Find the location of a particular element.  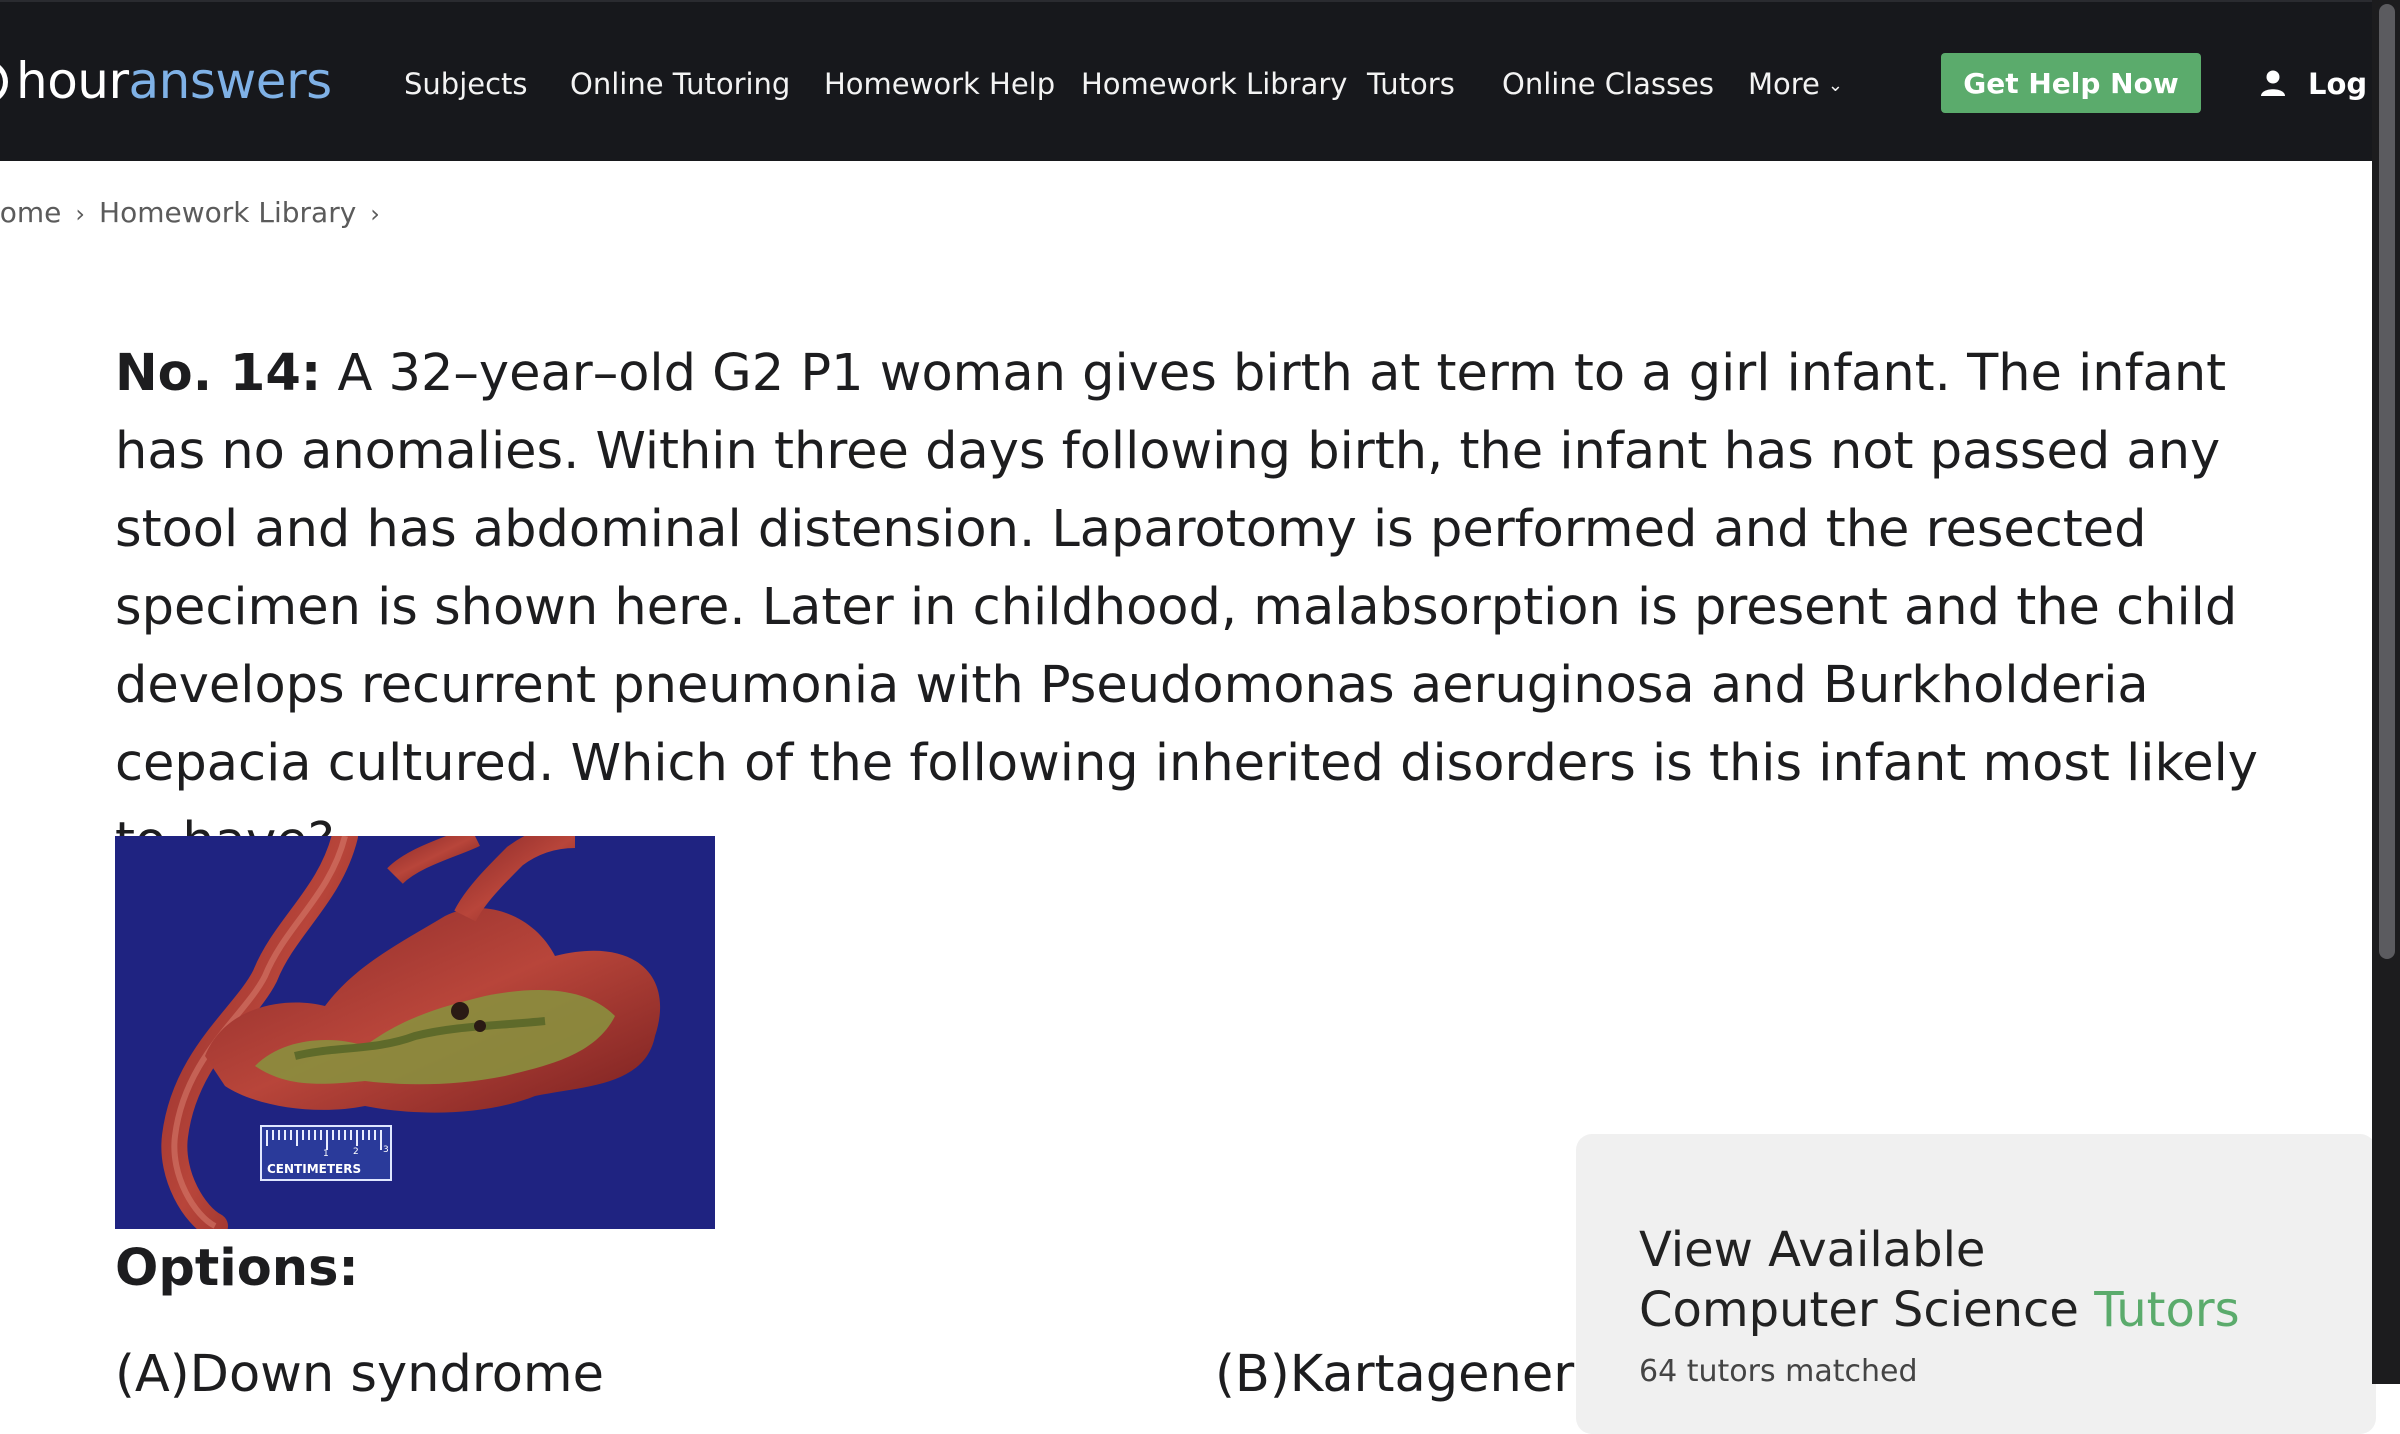

ruler-label: CENTIMETERS is located at coordinates (314, 1169).